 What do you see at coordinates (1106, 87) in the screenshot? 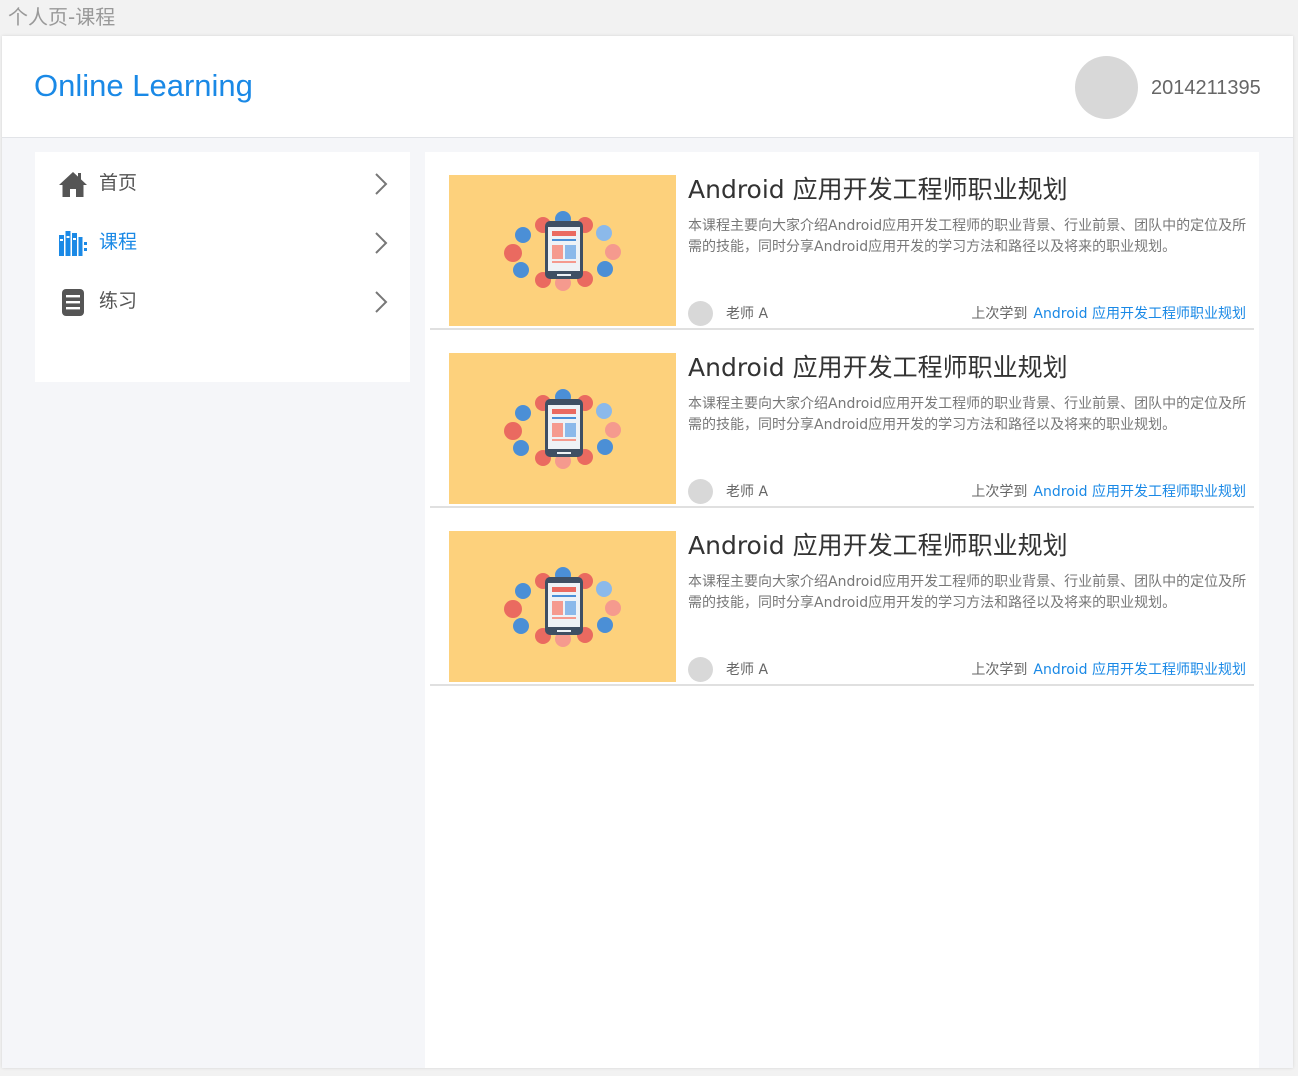
I see `user-avatar` at bounding box center [1106, 87].